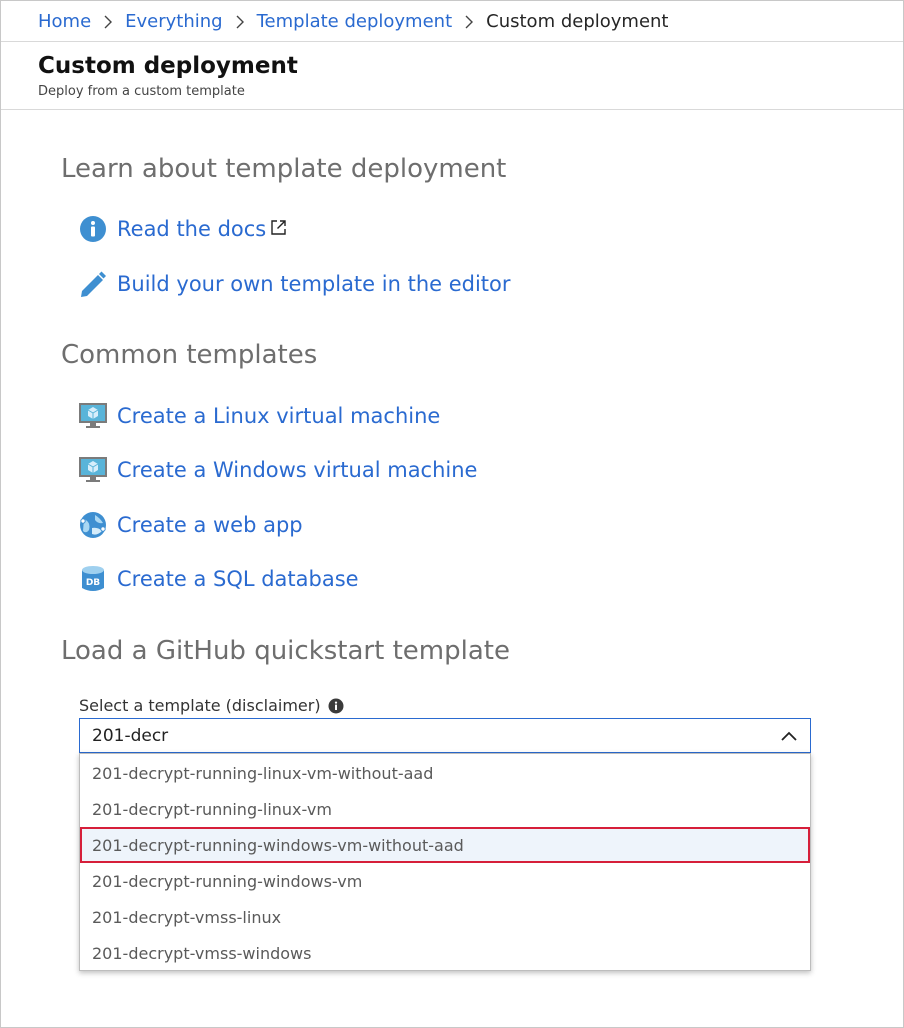 Image resolution: width=904 pixels, height=1028 pixels. I want to click on learn-heading: Learn about template deployment, so click(284, 169).